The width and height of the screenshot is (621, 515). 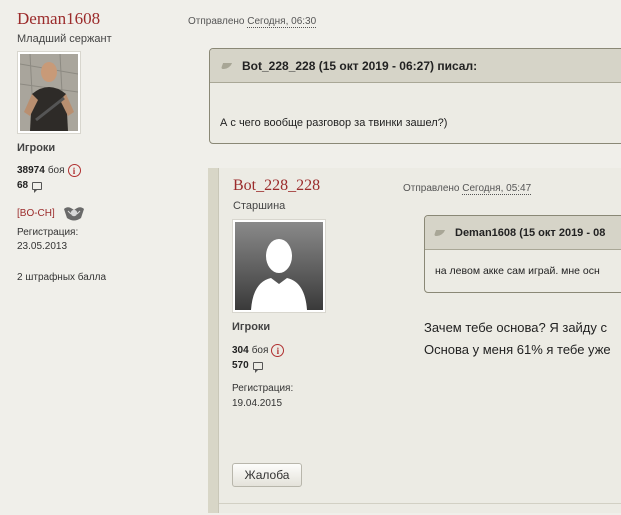 What do you see at coordinates (64, 39) in the screenshot?
I see `author-rank: Младший сержант` at bounding box center [64, 39].